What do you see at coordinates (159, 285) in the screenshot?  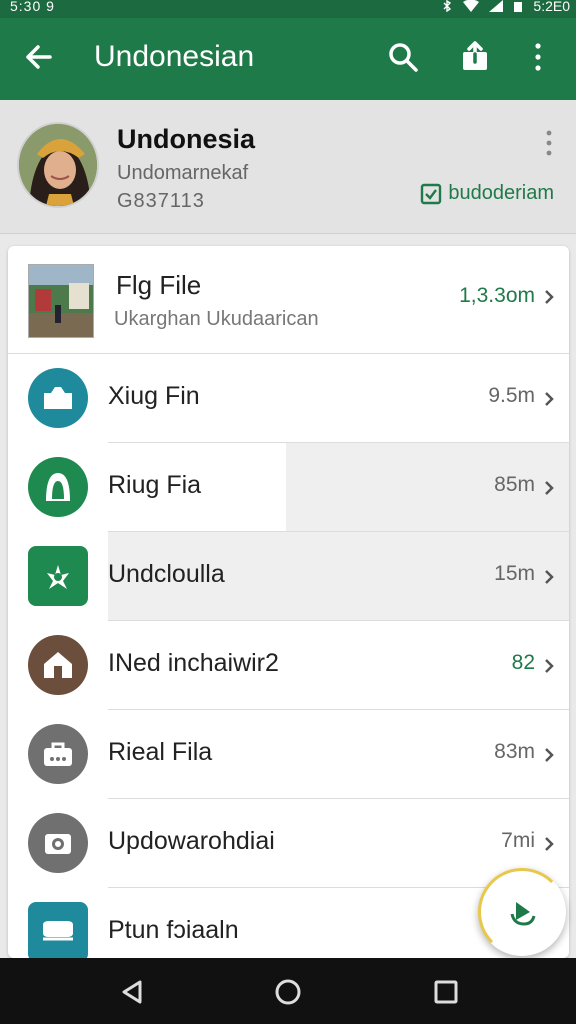 I see `item-title: Flg File` at bounding box center [159, 285].